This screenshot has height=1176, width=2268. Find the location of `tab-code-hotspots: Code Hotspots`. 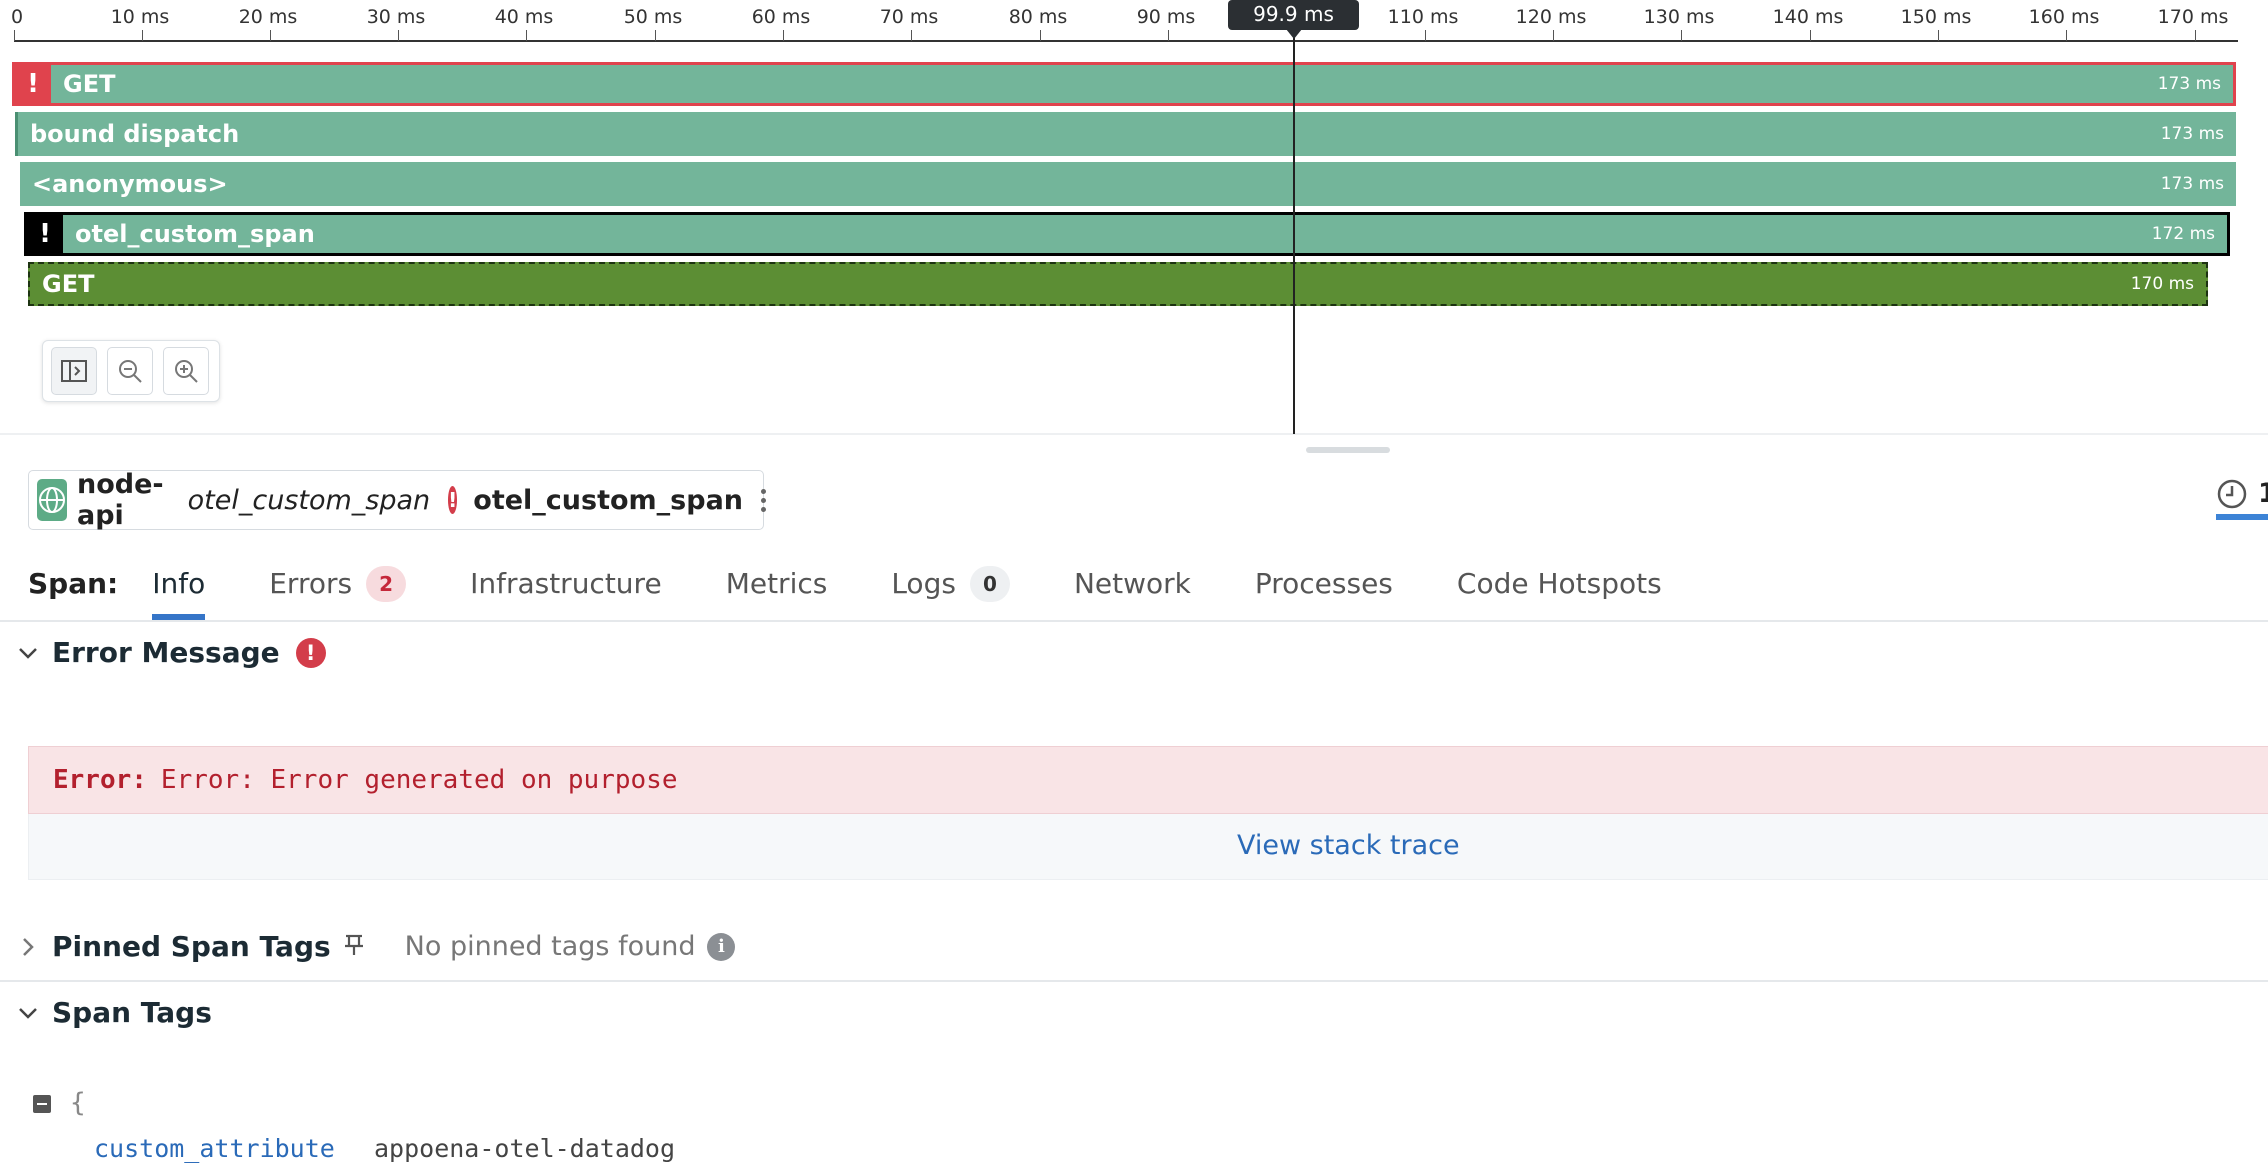

tab-code-hotspots: Code Hotspots is located at coordinates (1559, 584).